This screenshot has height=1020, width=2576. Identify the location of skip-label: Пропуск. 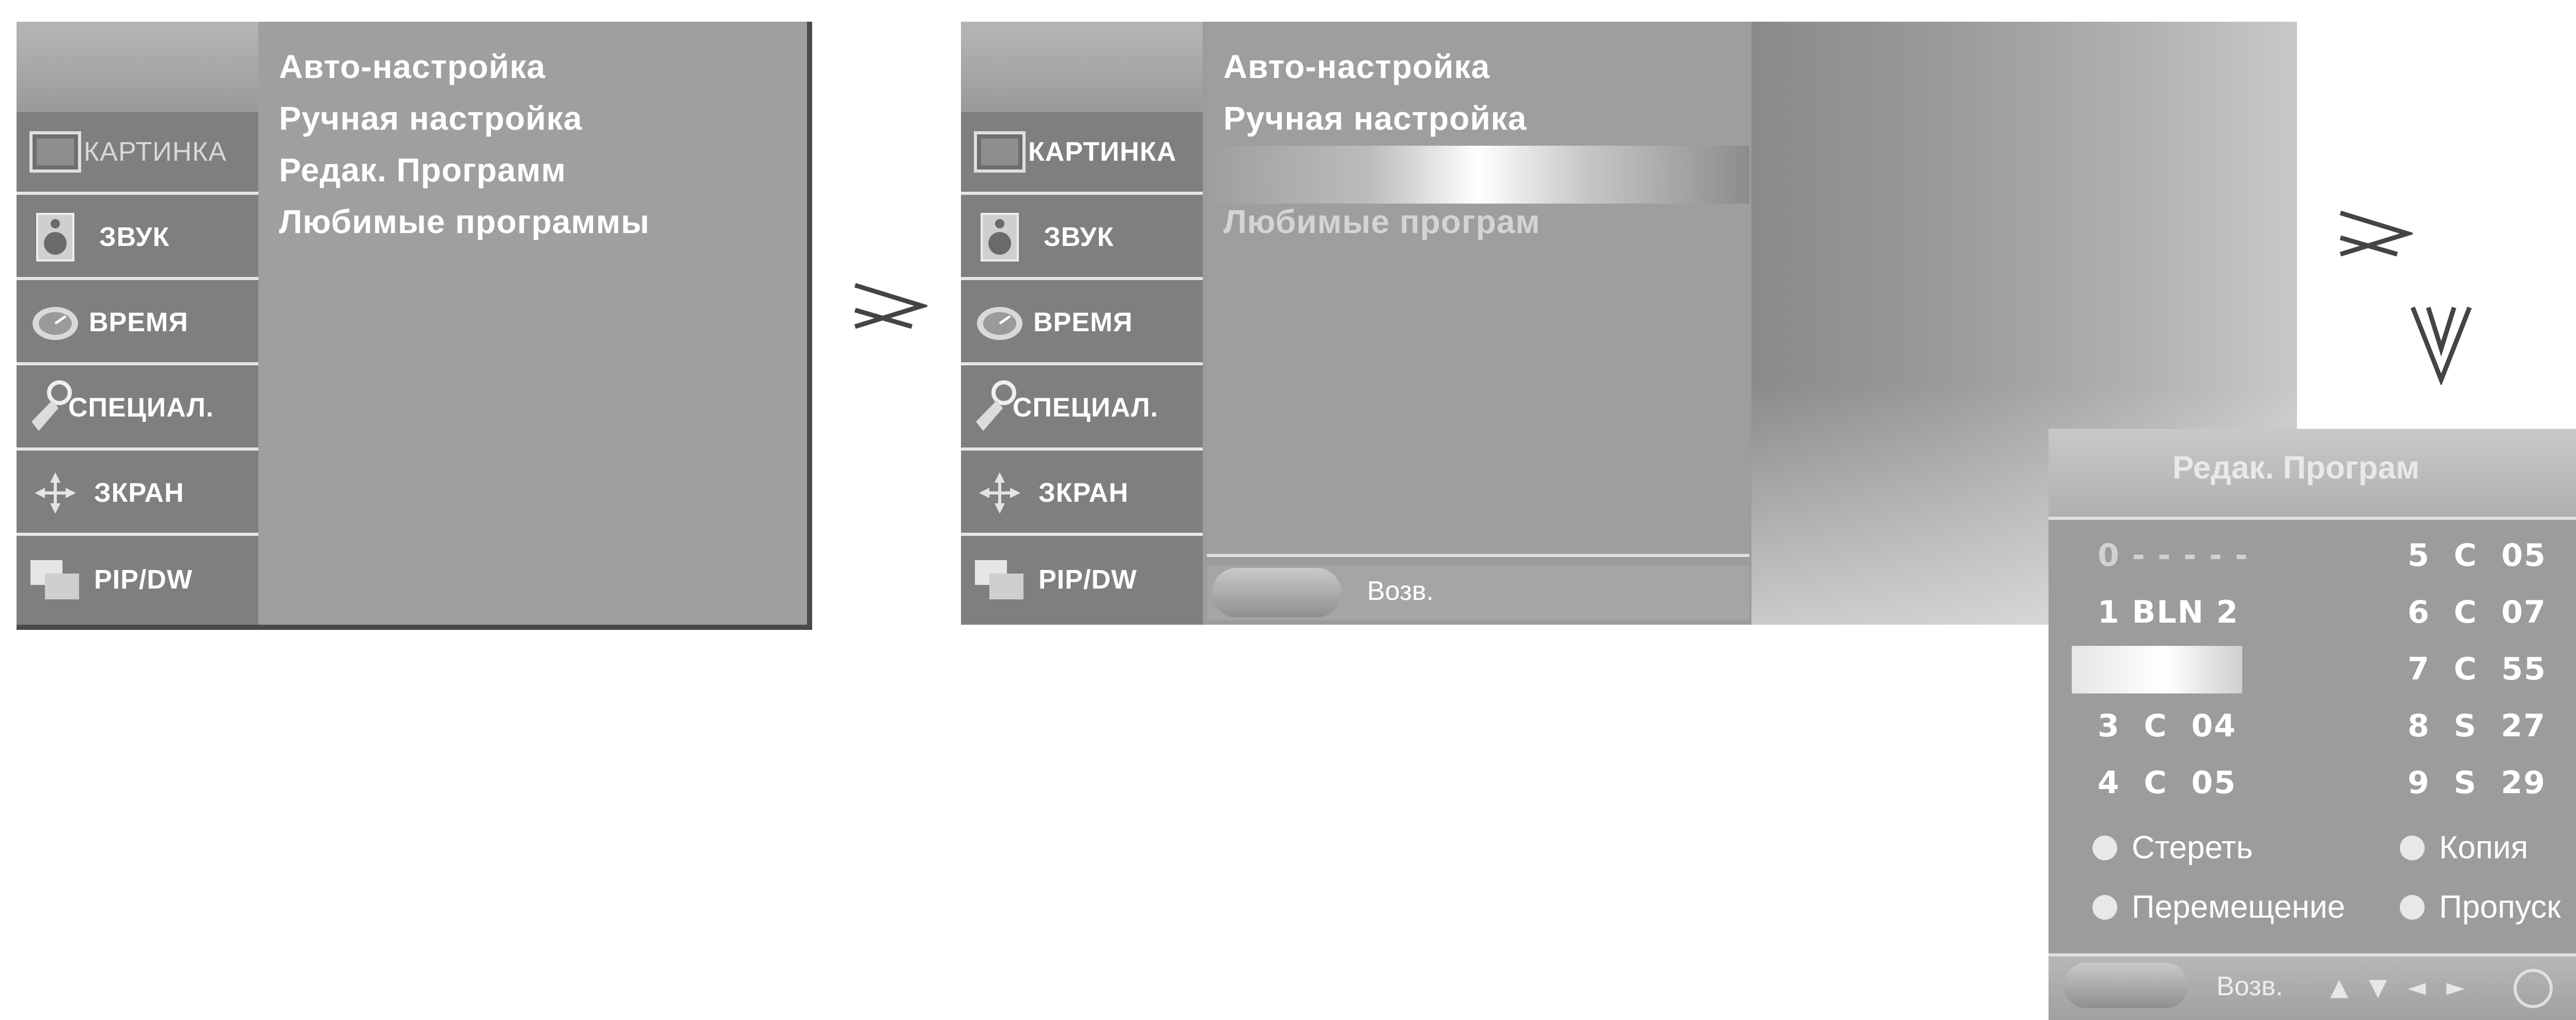
(2500, 907).